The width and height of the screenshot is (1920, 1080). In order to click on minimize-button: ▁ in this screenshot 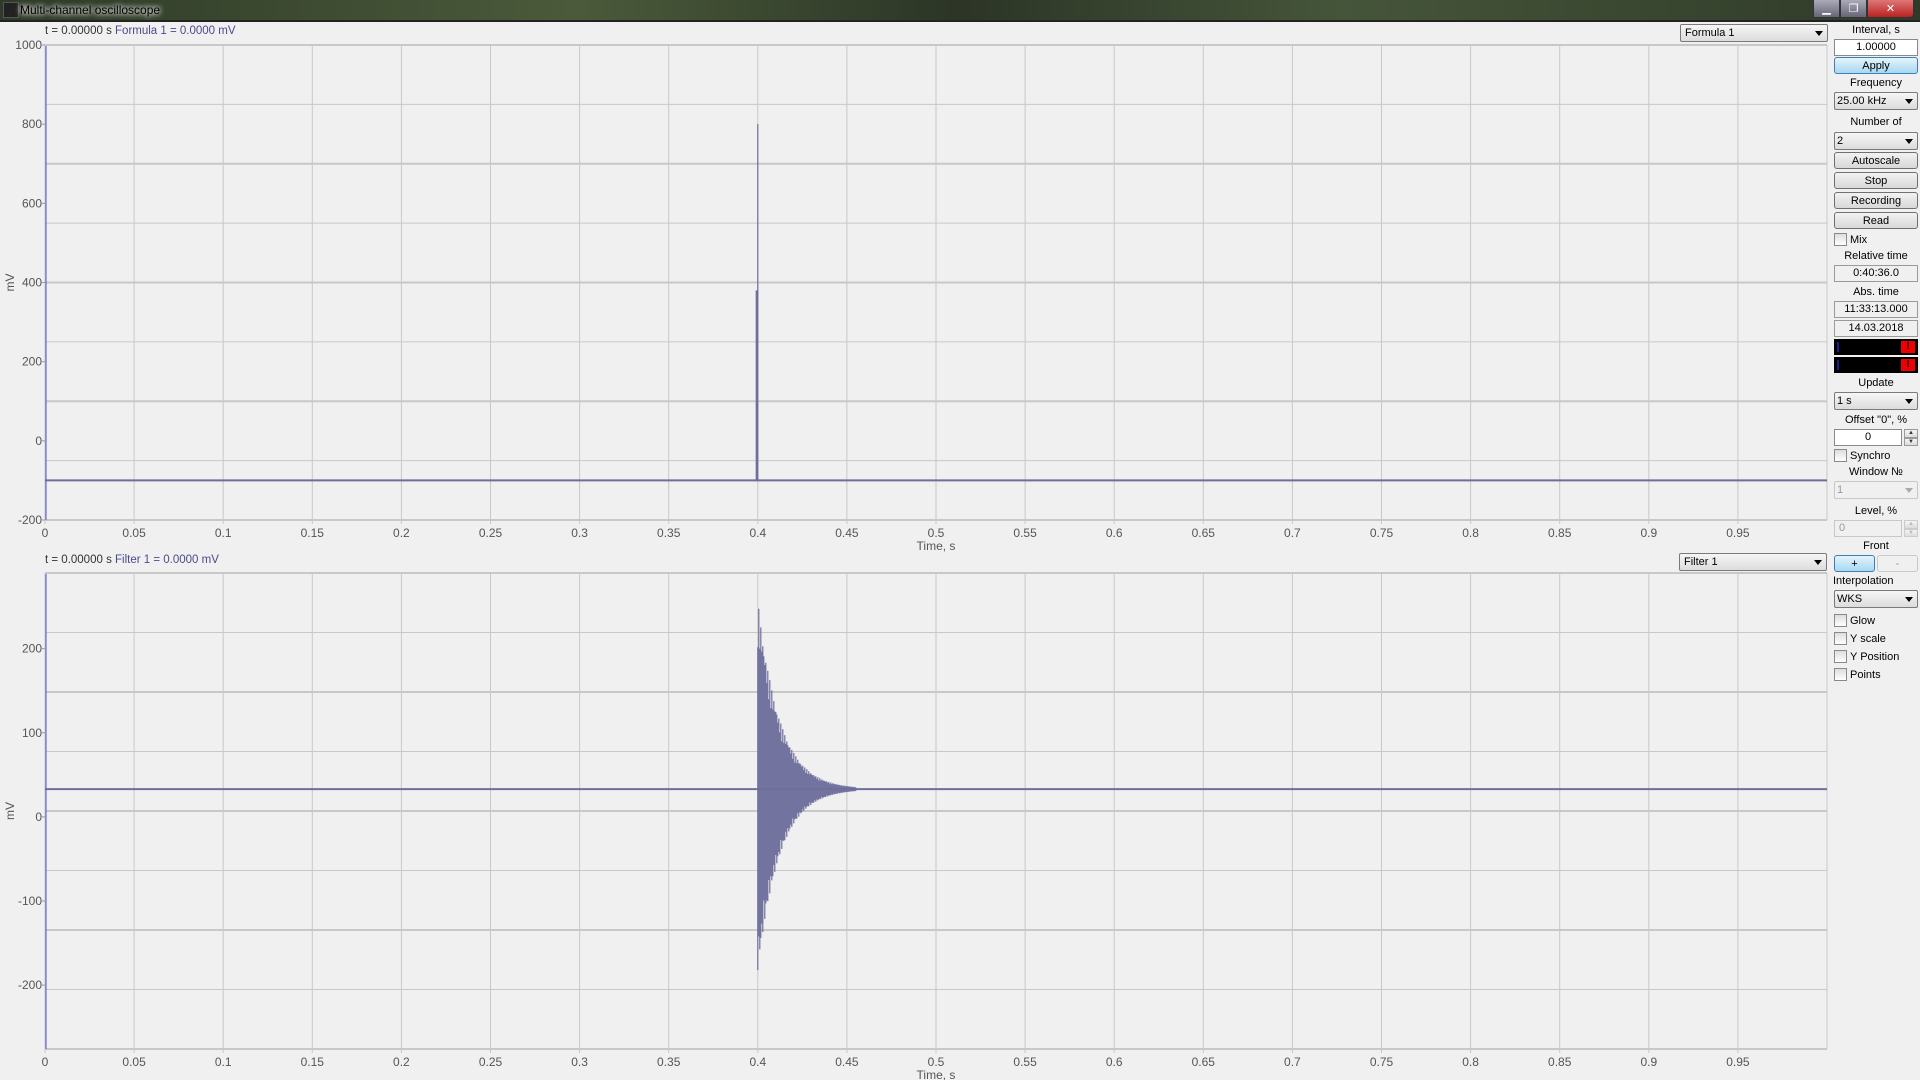, I will do `click(1826, 9)`.